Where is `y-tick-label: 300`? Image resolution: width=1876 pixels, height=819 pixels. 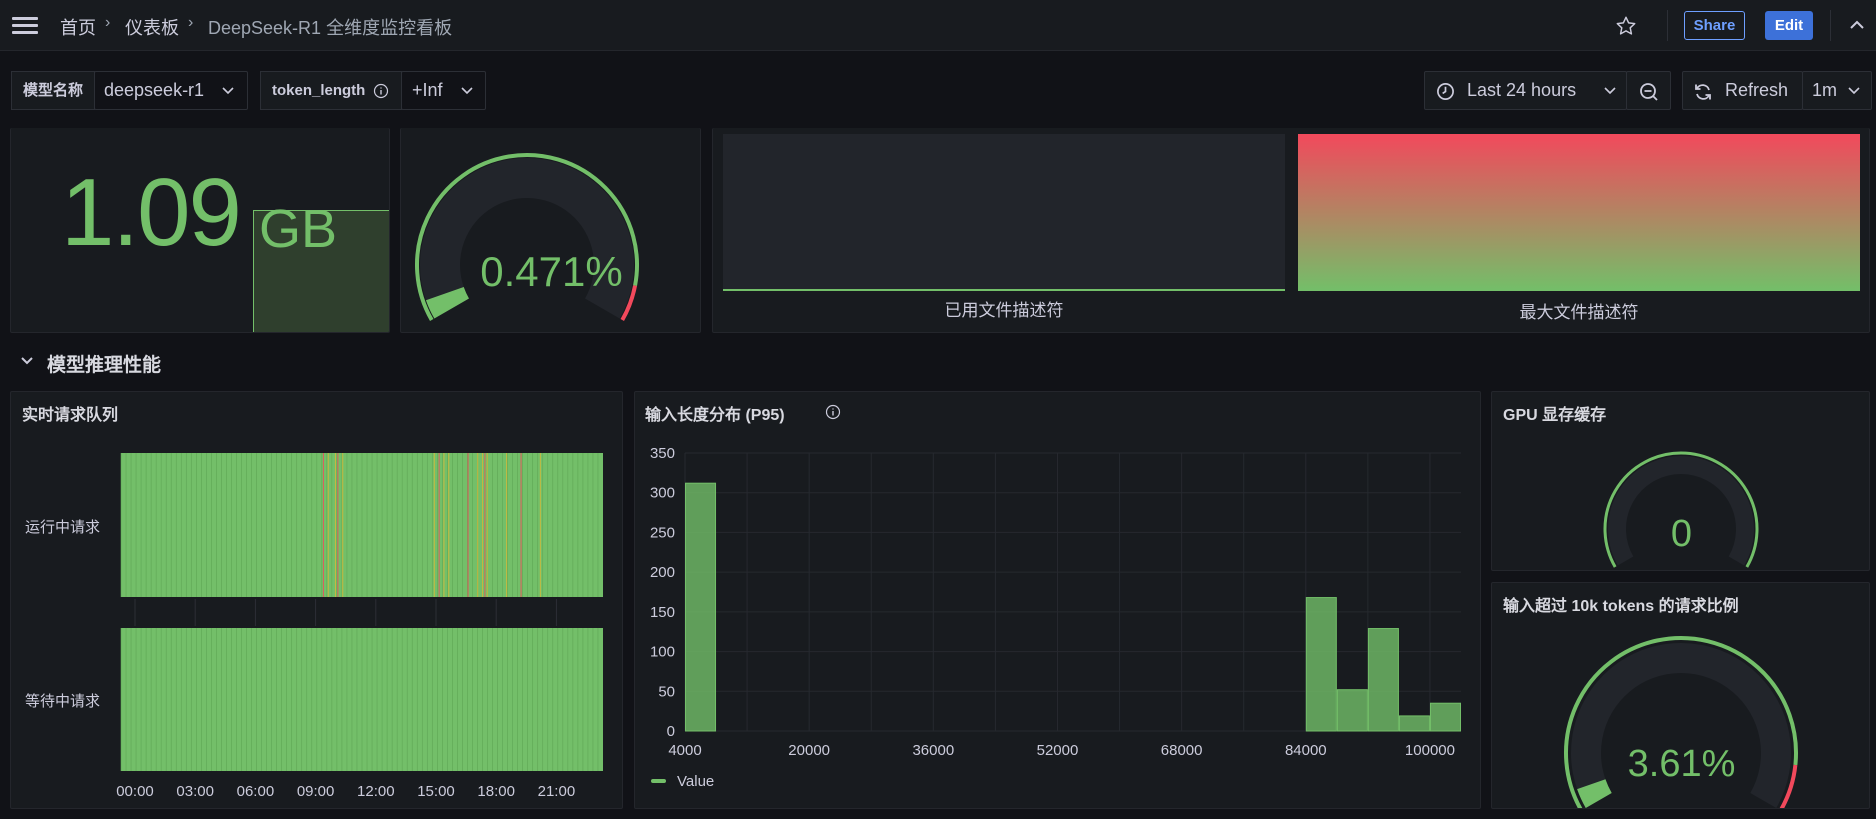
y-tick-label: 300 is located at coordinates (662, 493).